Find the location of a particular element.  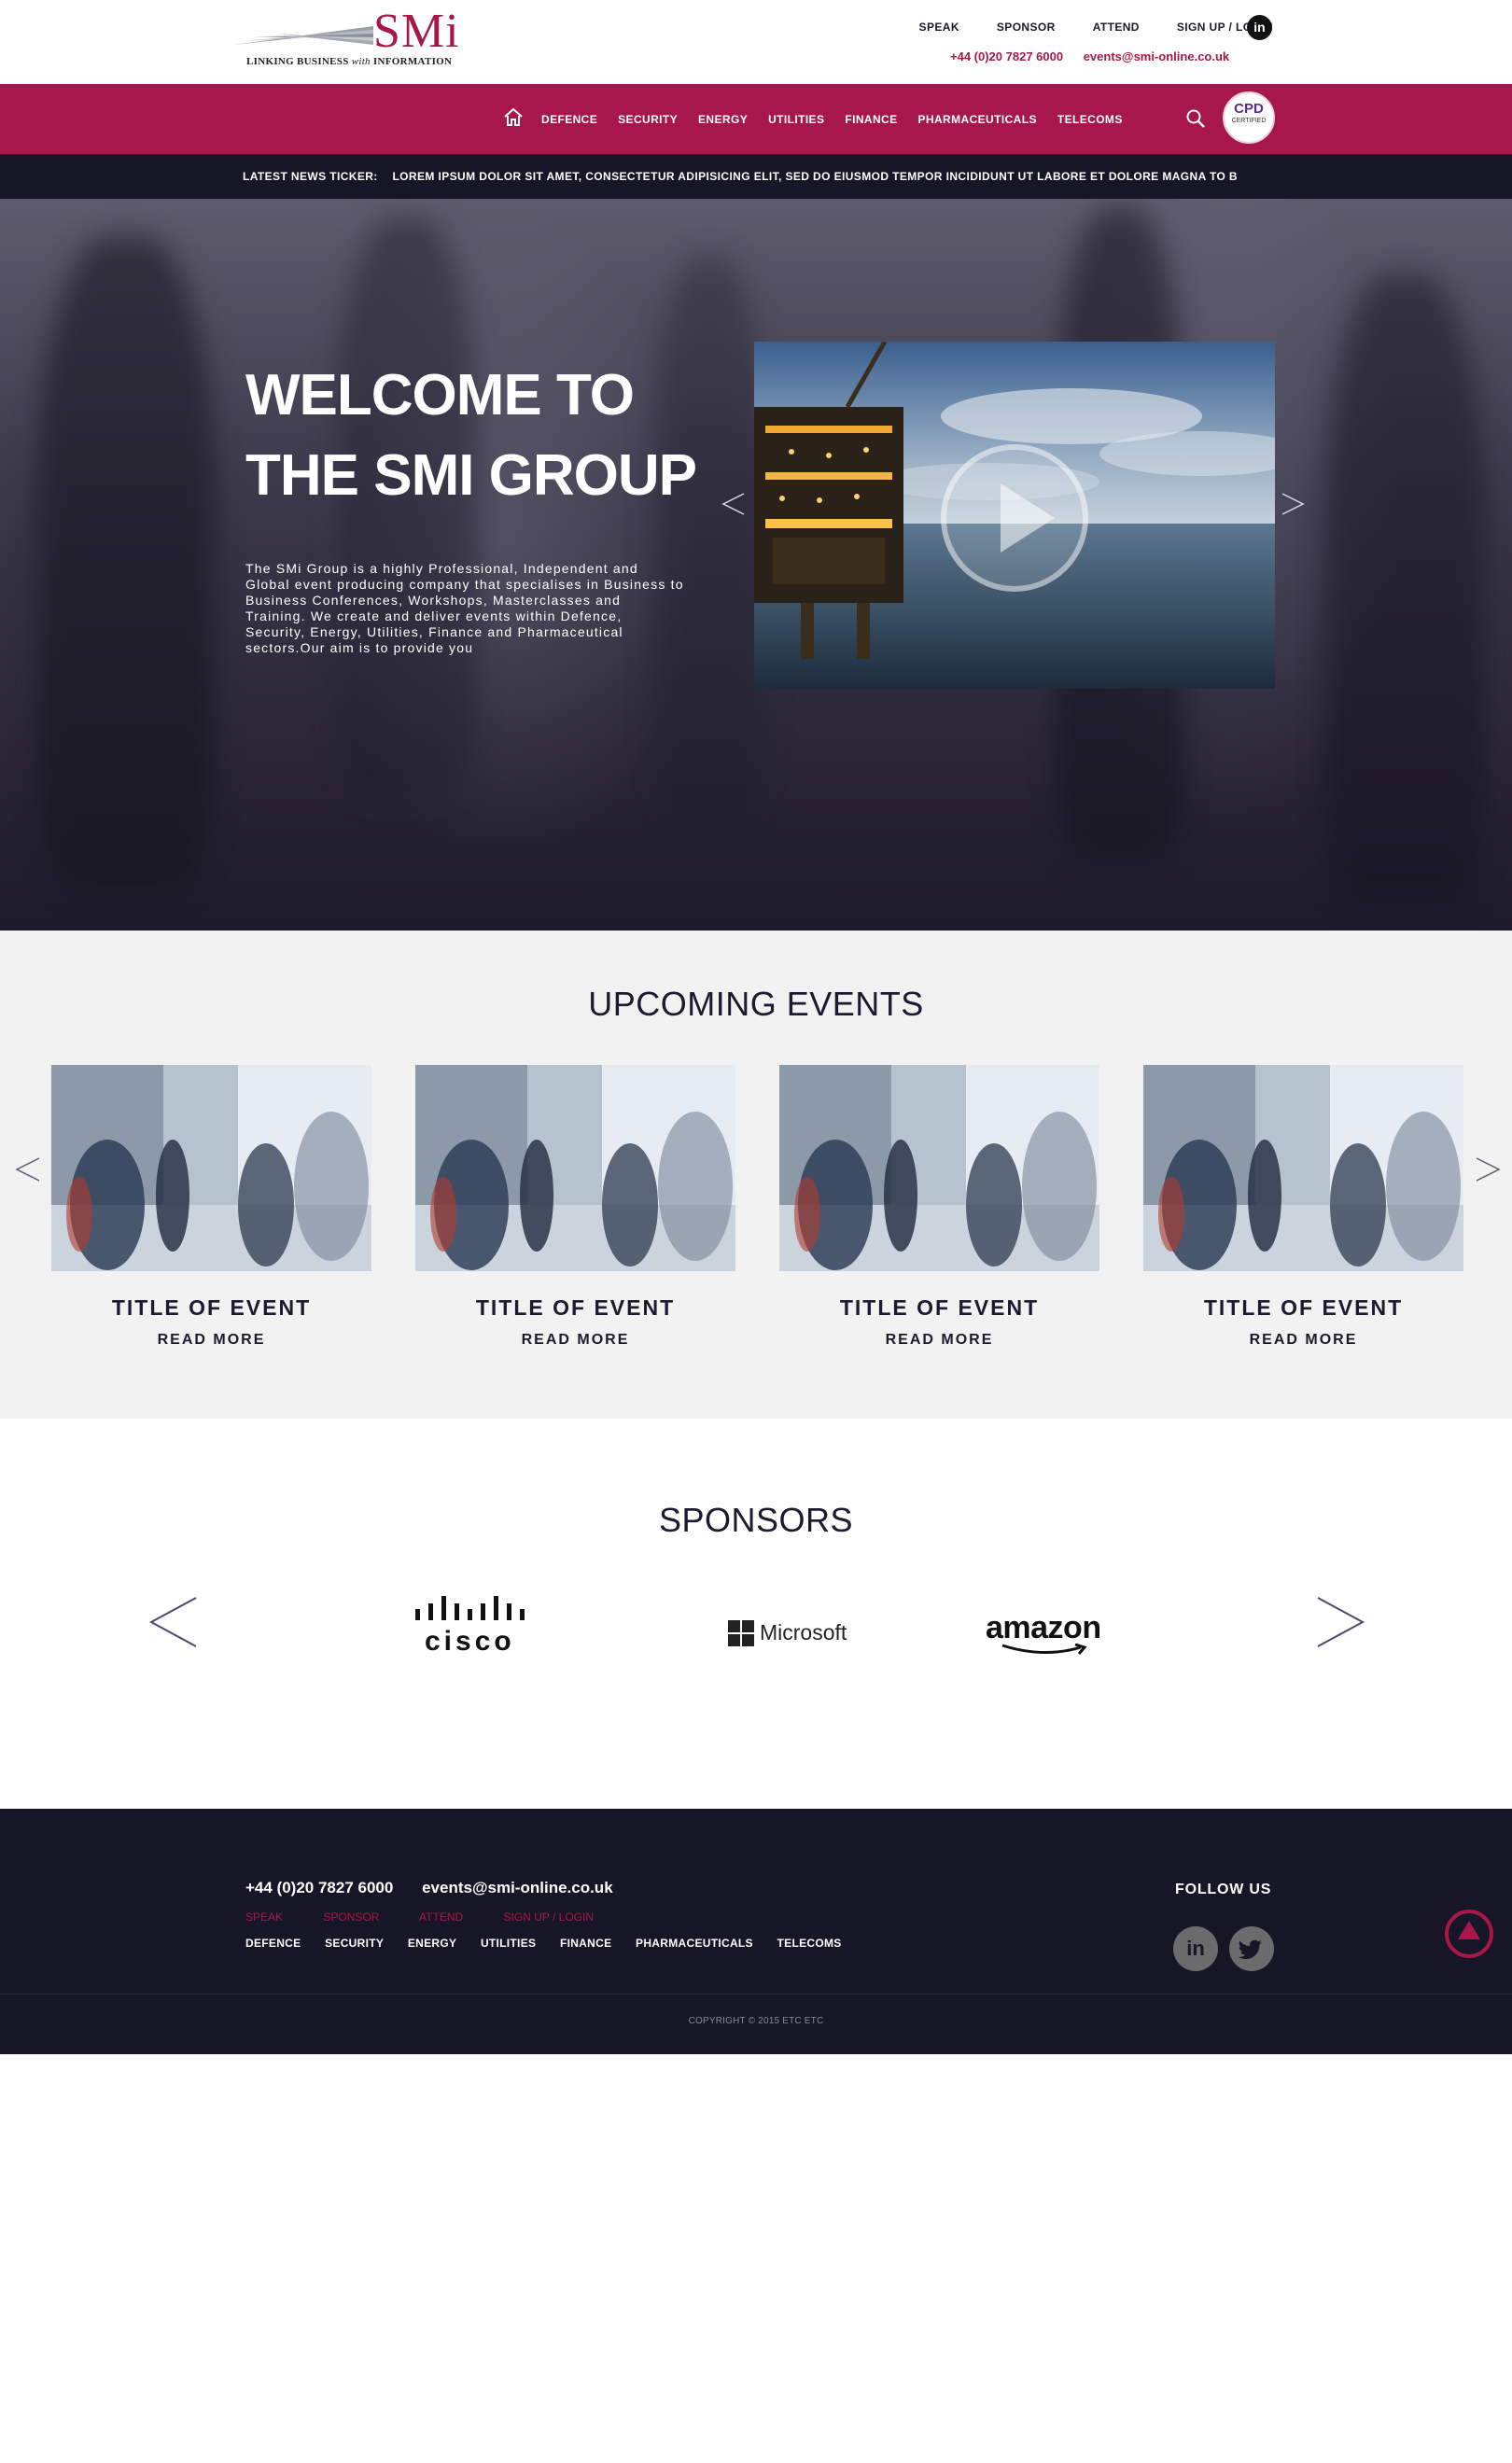

footer-phone: +44 (0)20 7827 6000 is located at coordinates (319, 1888).